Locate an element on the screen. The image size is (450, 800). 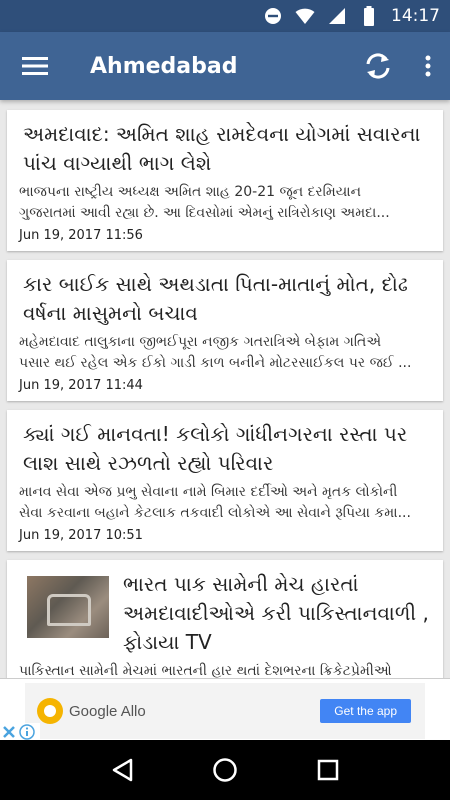
recents-button is located at coordinates (328, 770).